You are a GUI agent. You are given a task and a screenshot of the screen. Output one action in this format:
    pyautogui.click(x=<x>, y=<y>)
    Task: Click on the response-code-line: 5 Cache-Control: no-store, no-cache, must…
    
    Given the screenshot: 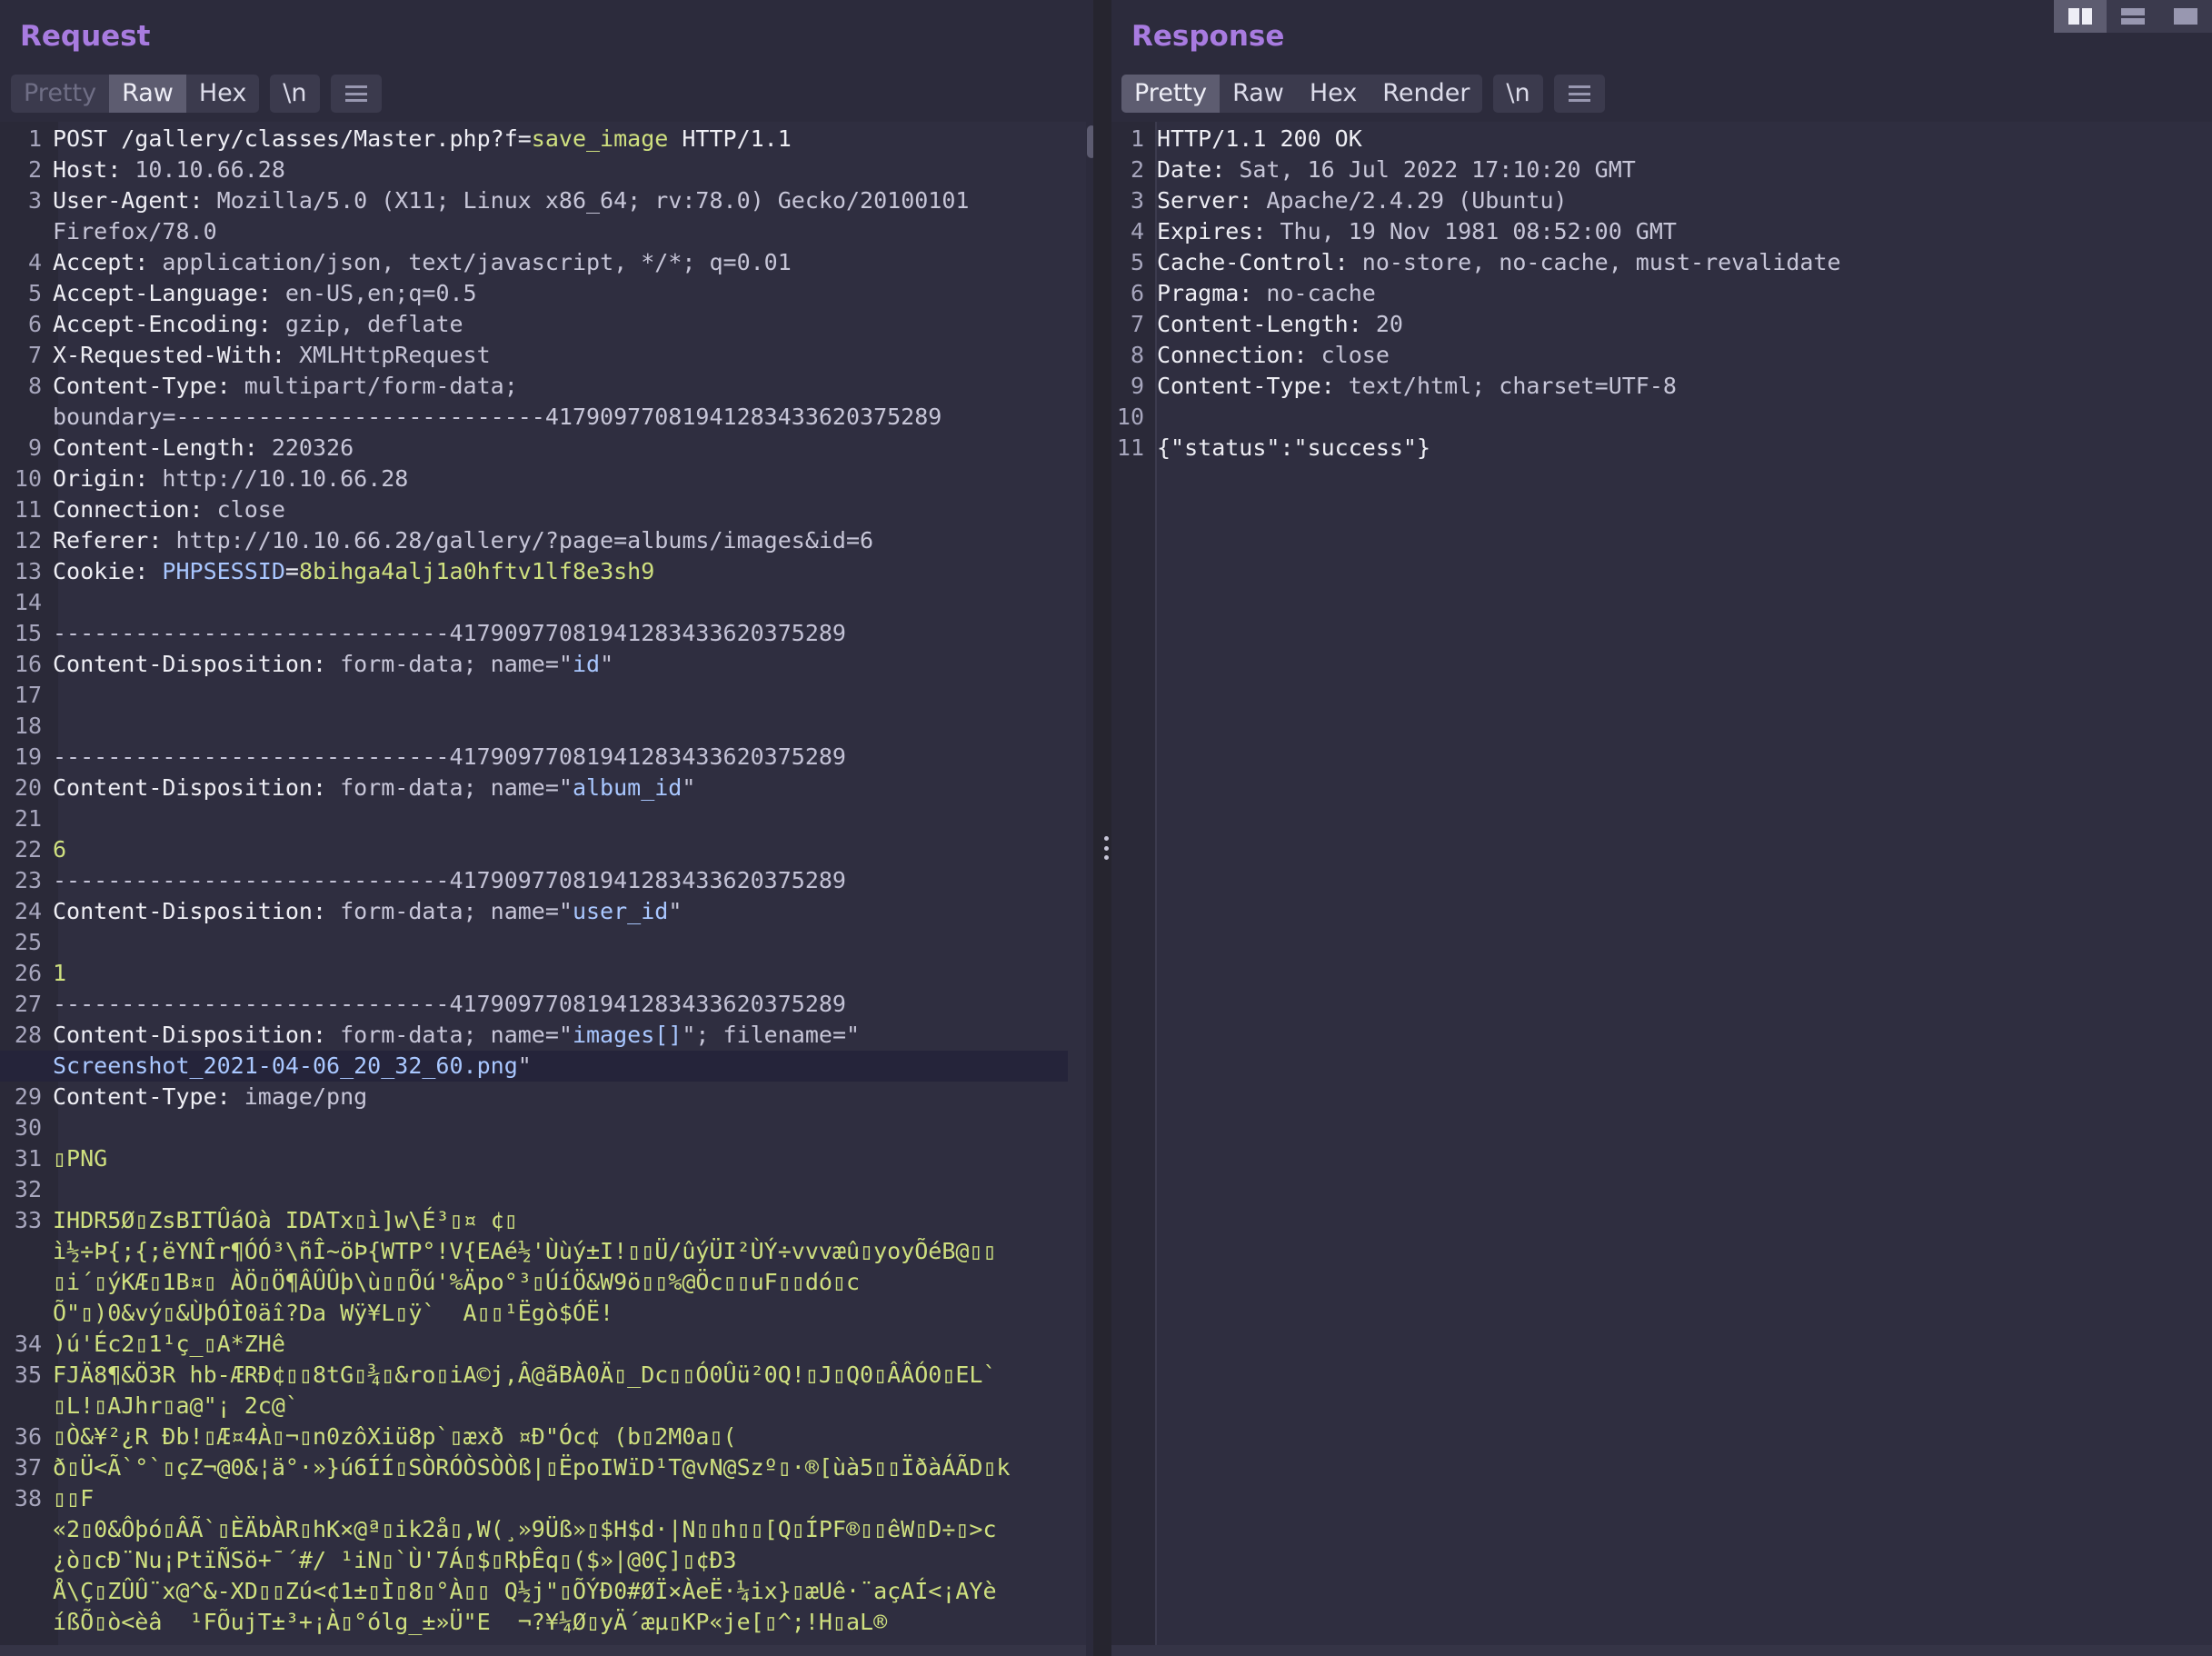 What is the action you would take?
    pyautogui.click(x=1653, y=262)
    